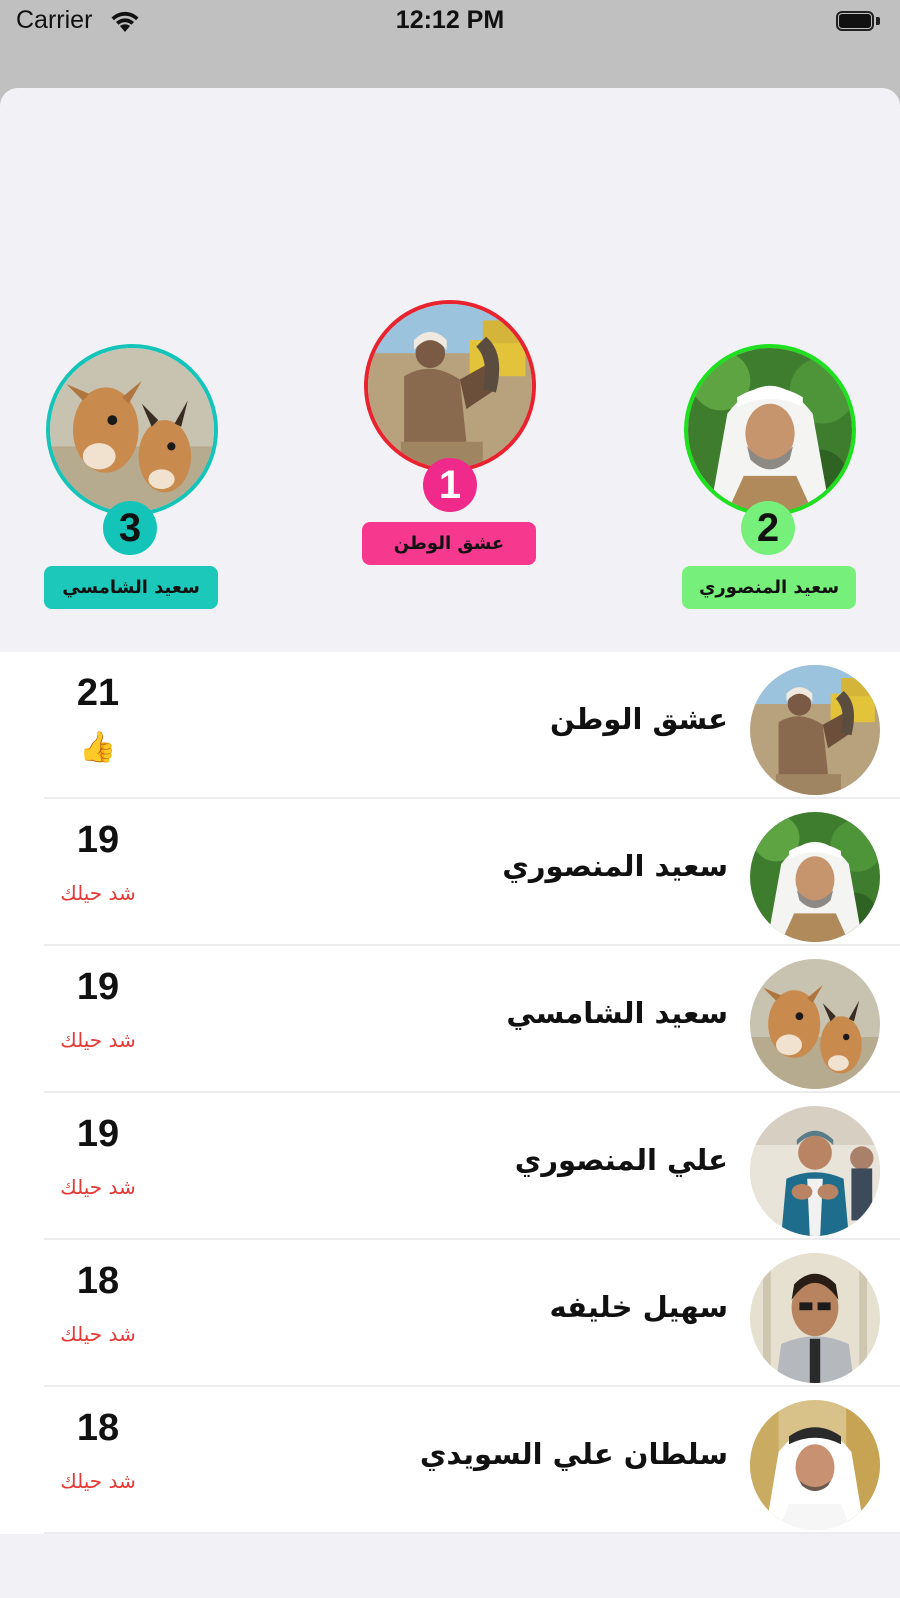  I want to click on divider, so click(472, 1533).